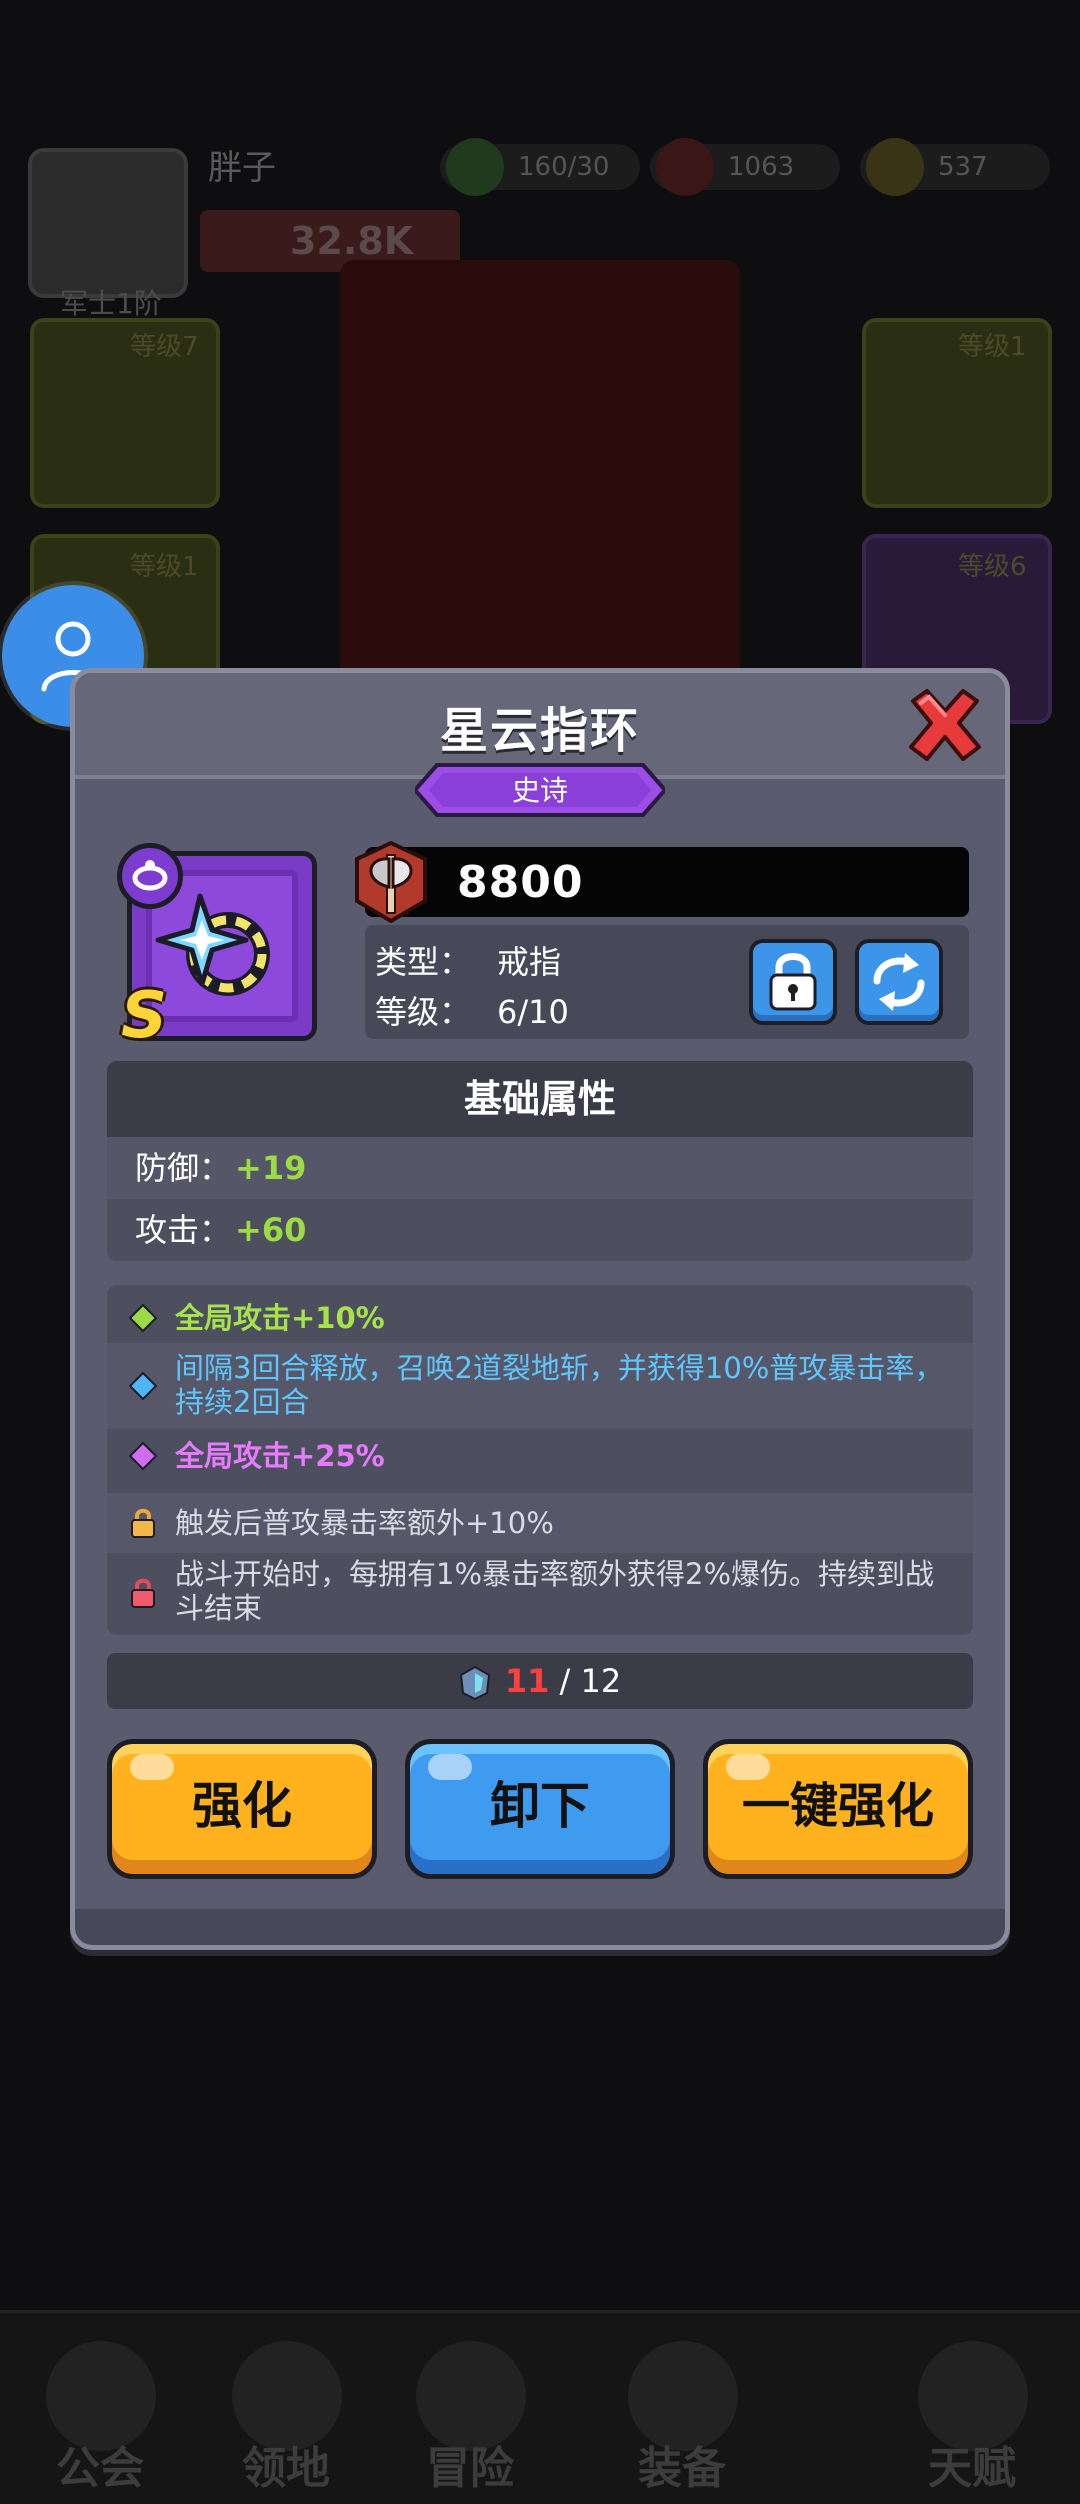 Image resolution: width=1080 pixels, height=2504 pixels. What do you see at coordinates (992, 567) in the screenshot?
I see `slot-level-label: 等级6` at bounding box center [992, 567].